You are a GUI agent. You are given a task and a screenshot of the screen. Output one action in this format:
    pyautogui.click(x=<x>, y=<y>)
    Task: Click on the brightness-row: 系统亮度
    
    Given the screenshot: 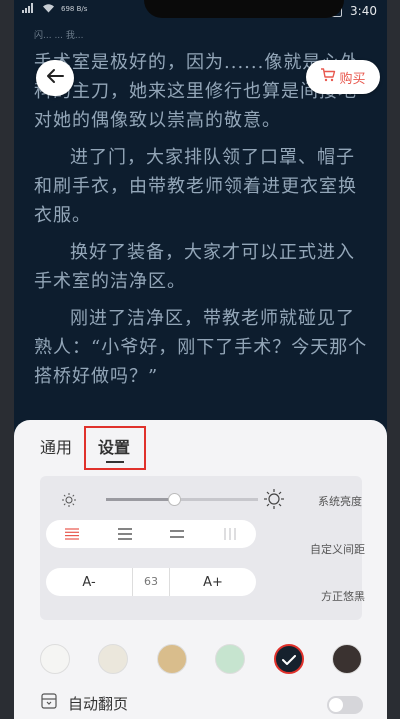 What is the action you would take?
    pyautogui.click(x=212, y=500)
    